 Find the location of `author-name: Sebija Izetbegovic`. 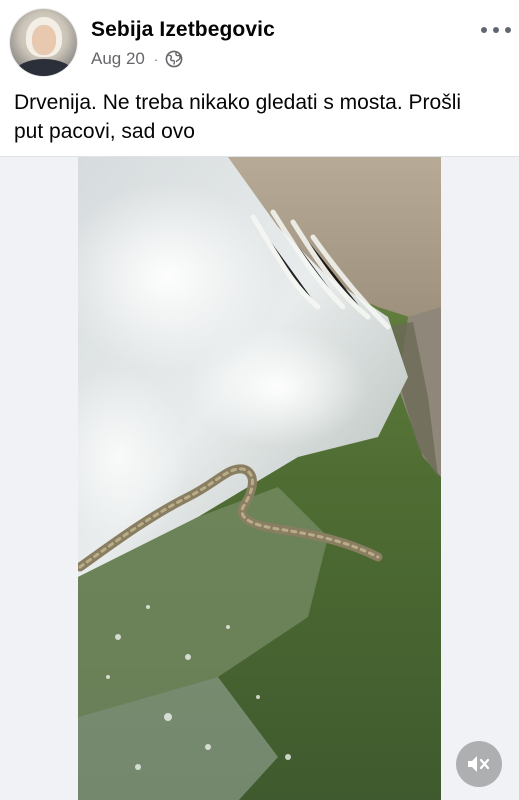

author-name: Sebija Izetbegovic is located at coordinates (183, 30).